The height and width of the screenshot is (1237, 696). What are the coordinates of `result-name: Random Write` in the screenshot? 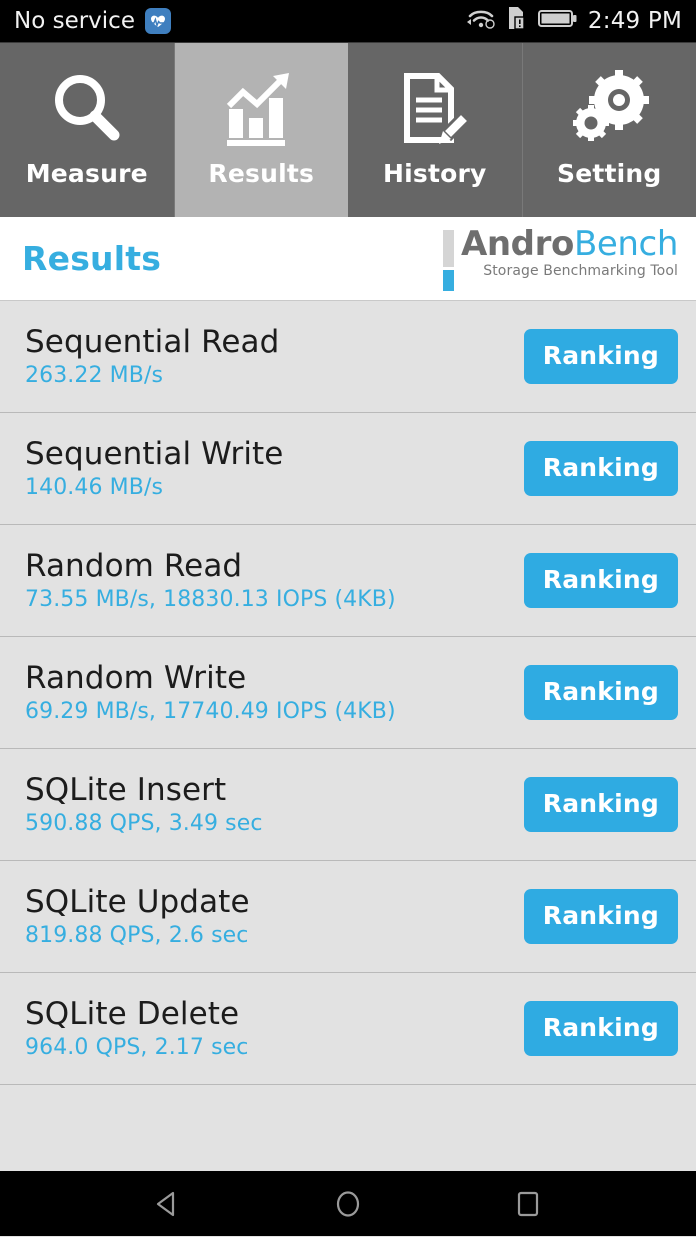 It's located at (136, 677).